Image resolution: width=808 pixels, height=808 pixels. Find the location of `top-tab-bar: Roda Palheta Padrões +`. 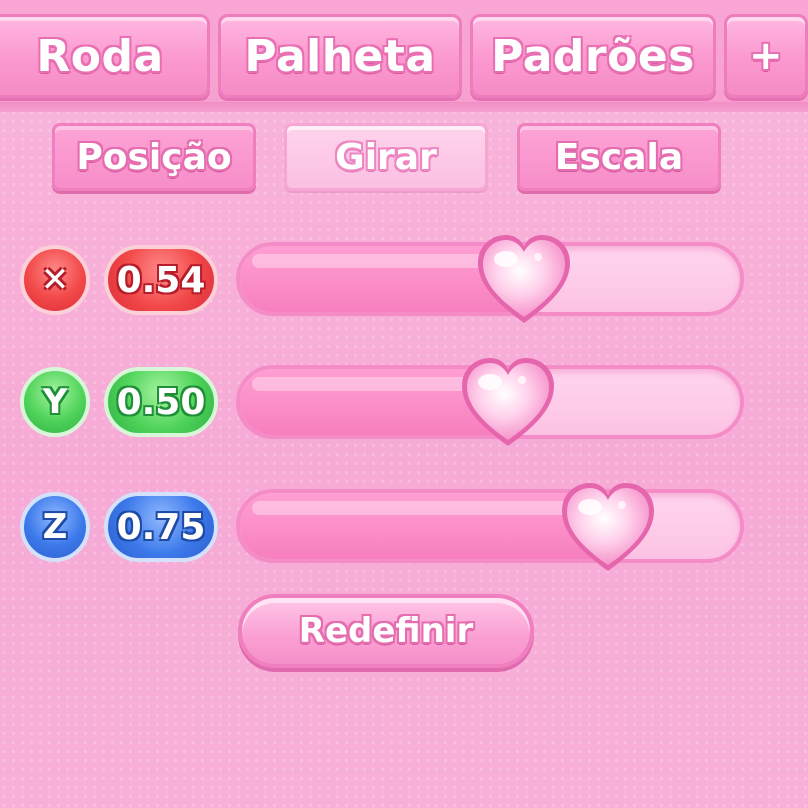

top-tab-bar: Roda Palheta Padrões + is located at coordinates (404, 56).